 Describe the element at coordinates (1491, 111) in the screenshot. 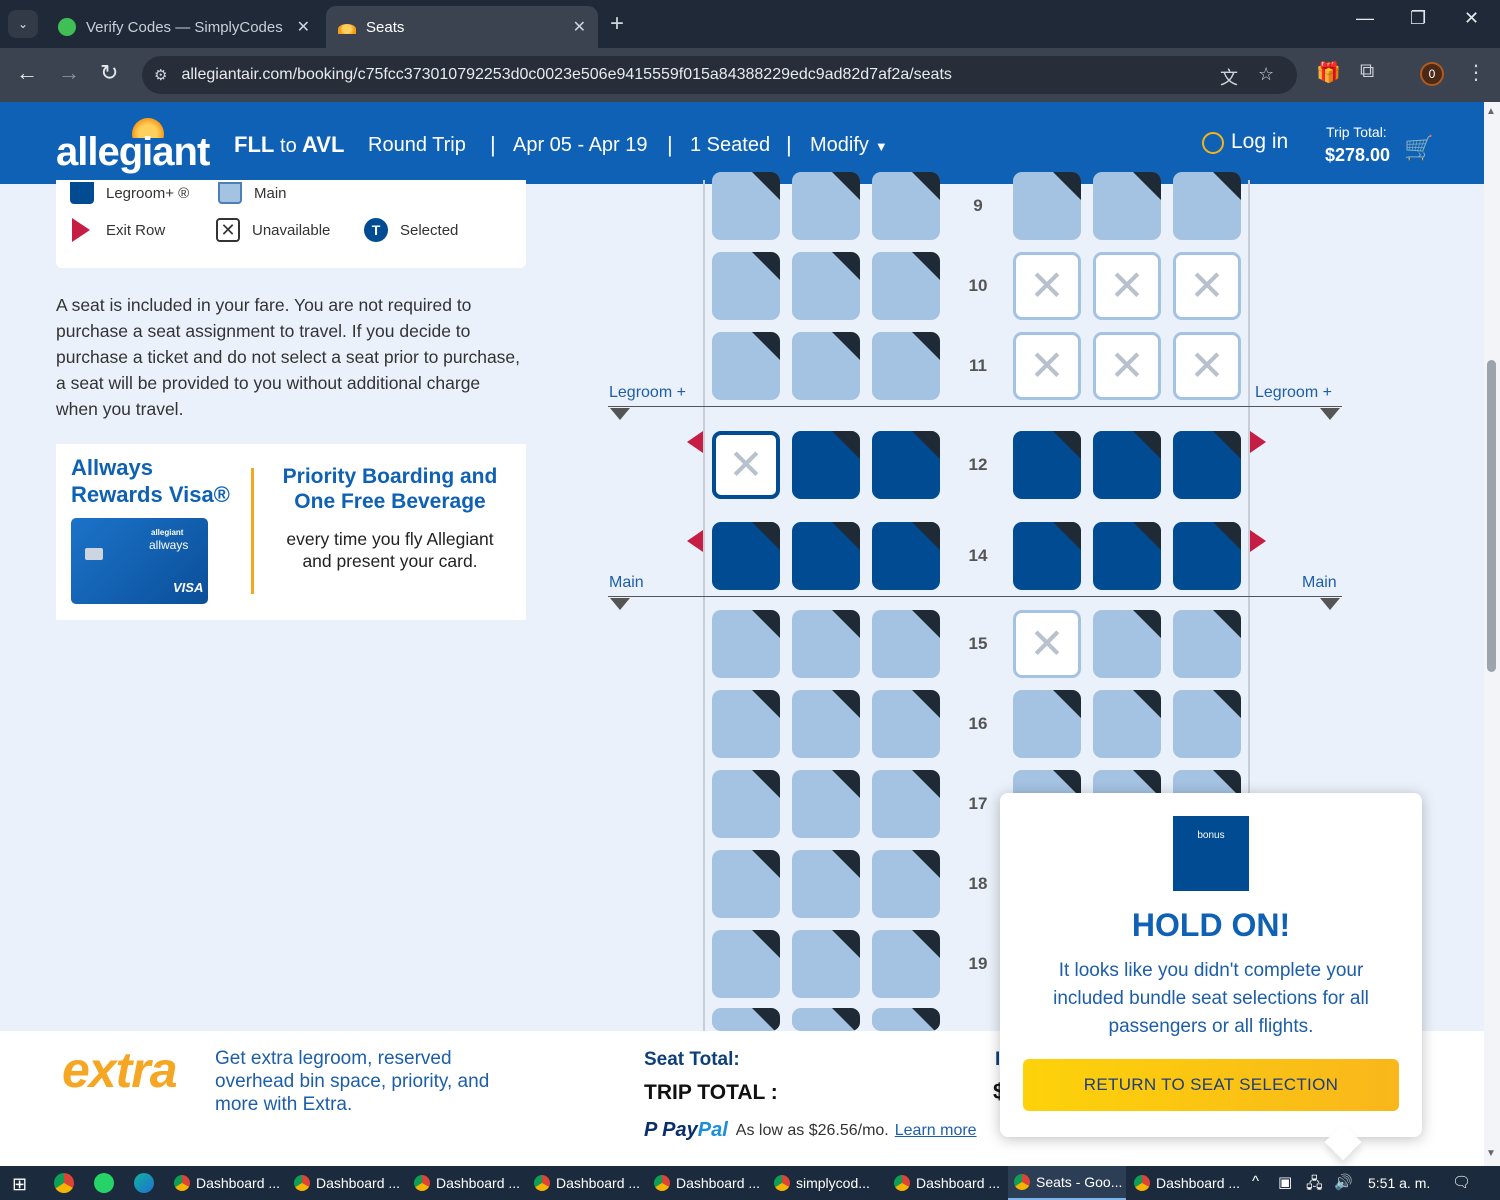

I see `scroll-up-icon: ▲` at that location.